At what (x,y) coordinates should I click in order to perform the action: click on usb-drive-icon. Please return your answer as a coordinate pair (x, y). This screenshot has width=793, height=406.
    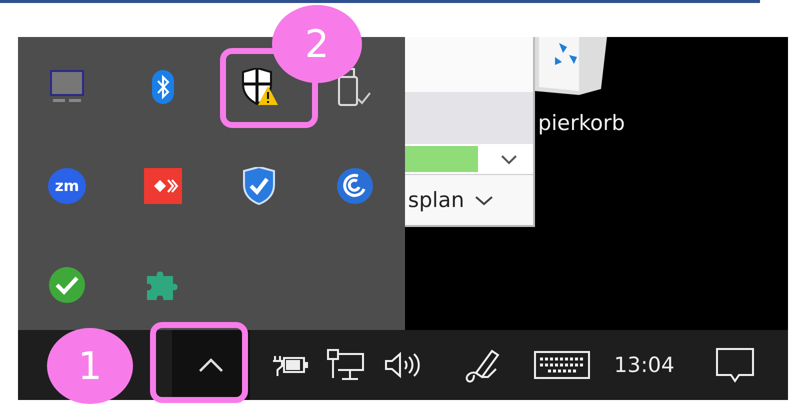
    Looking at the image, I should click on (355, 86).